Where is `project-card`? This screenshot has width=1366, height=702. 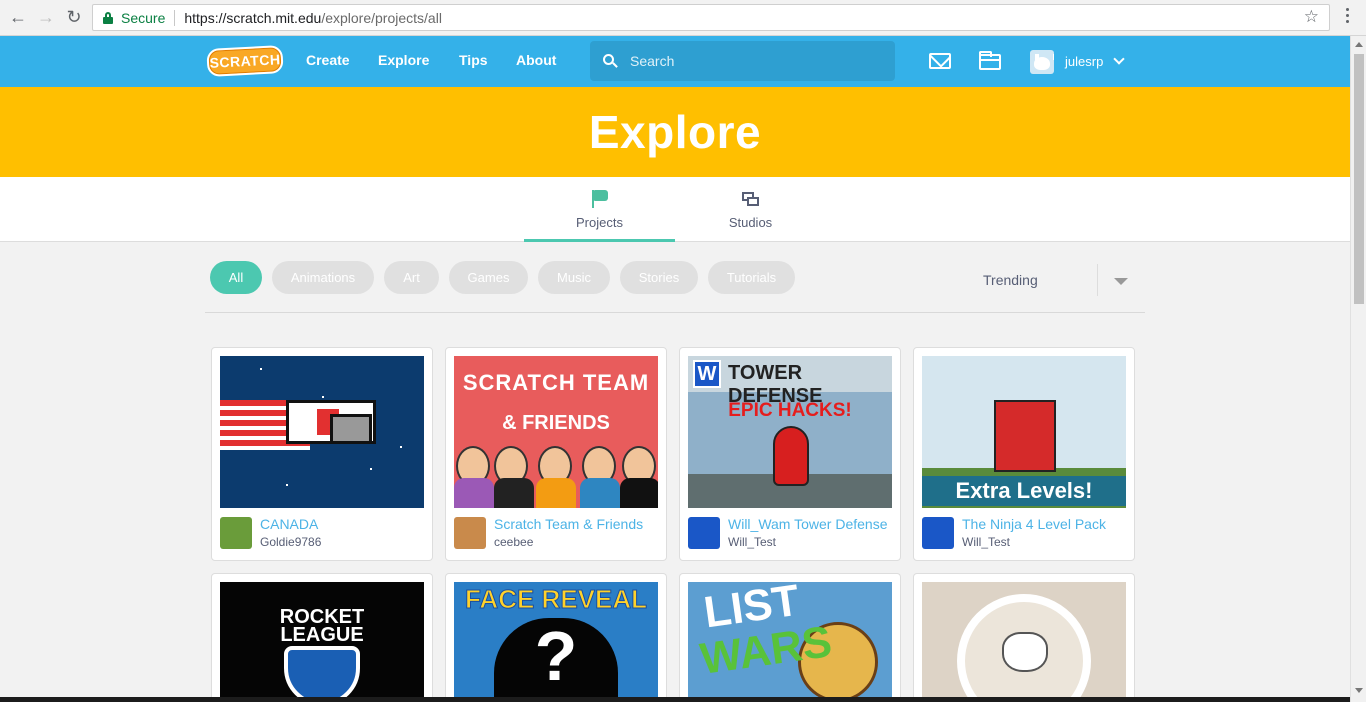
project-card is located at coordinates (1024, 637).